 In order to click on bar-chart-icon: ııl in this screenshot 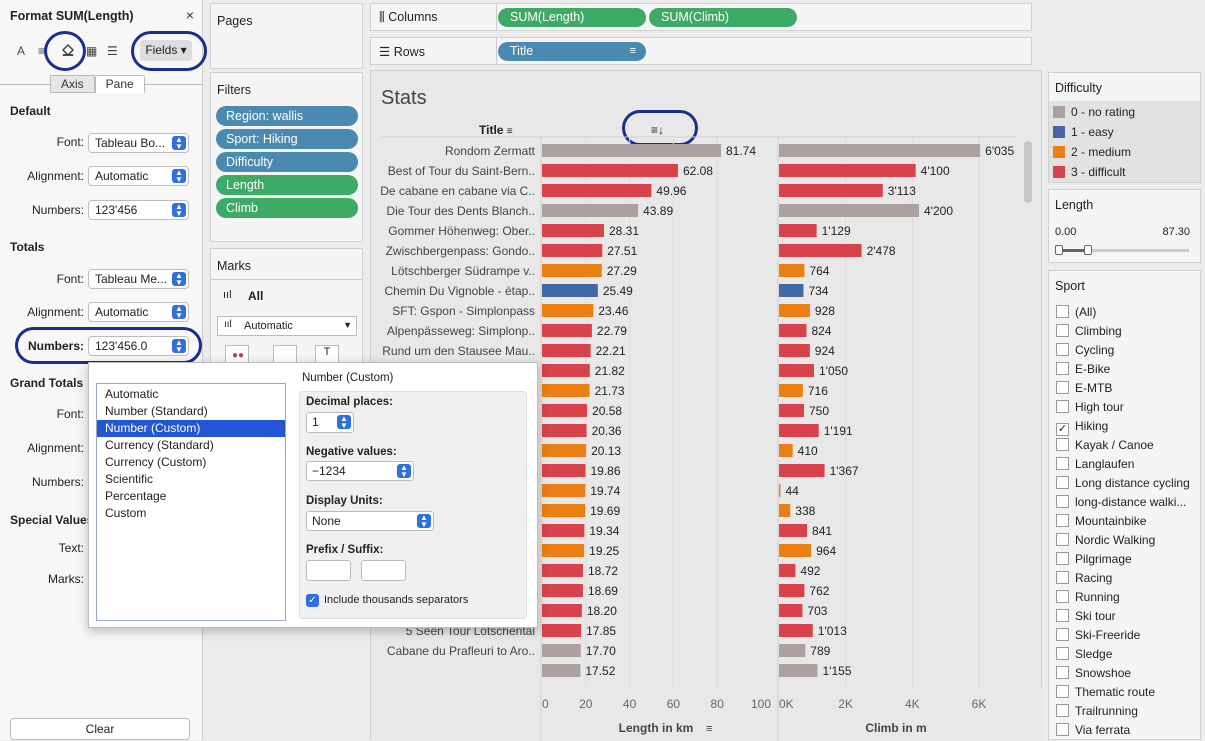, I will do `click(228, 324)`.